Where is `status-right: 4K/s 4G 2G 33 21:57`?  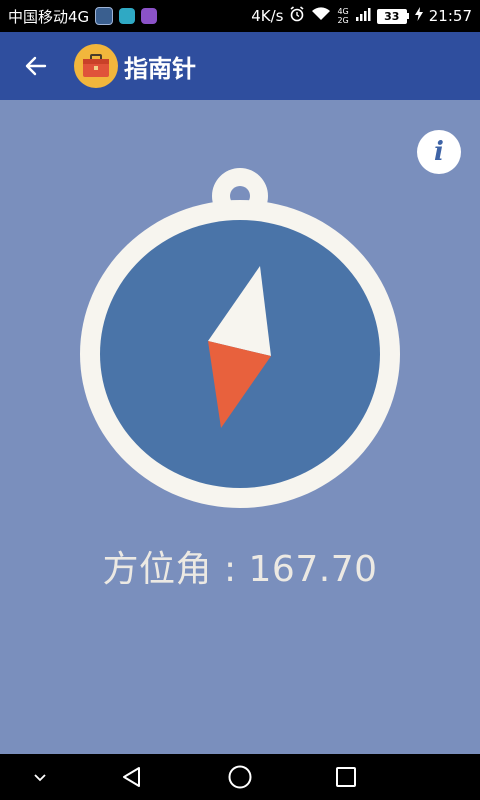 status-right: 4K/s 4G 2G 33 21:57 is located at coordinates (361, 16).